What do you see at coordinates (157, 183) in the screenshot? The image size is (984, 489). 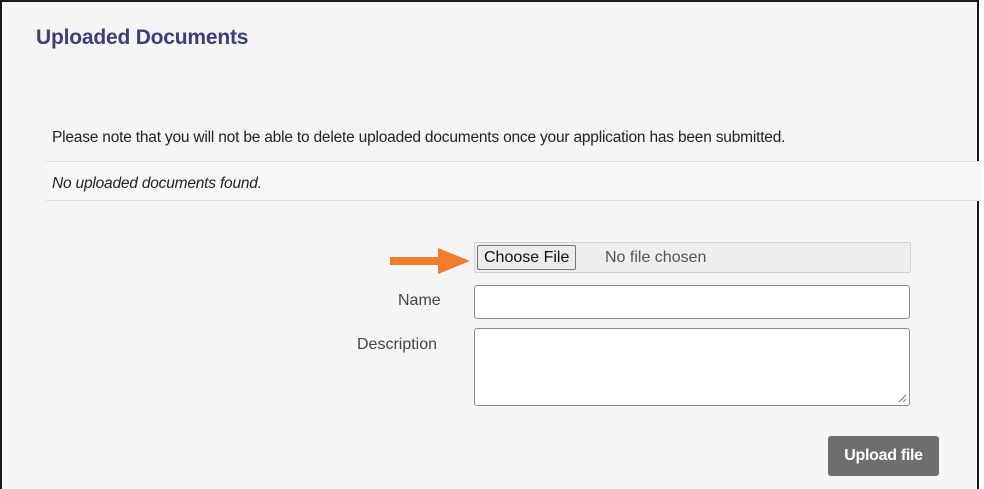 I see `empty-documents-message: No uploaded documents found.` at bounding box center [157, 183].